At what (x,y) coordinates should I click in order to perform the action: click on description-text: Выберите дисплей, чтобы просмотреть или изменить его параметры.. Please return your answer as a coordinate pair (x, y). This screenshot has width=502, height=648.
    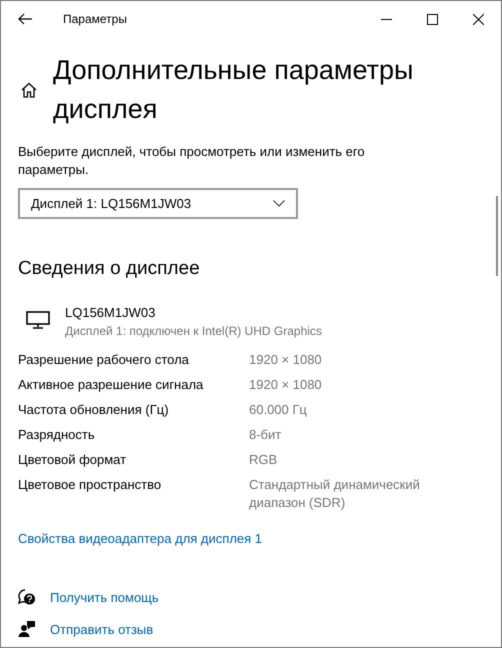
    Looking at the image, I should click on (192, 161).